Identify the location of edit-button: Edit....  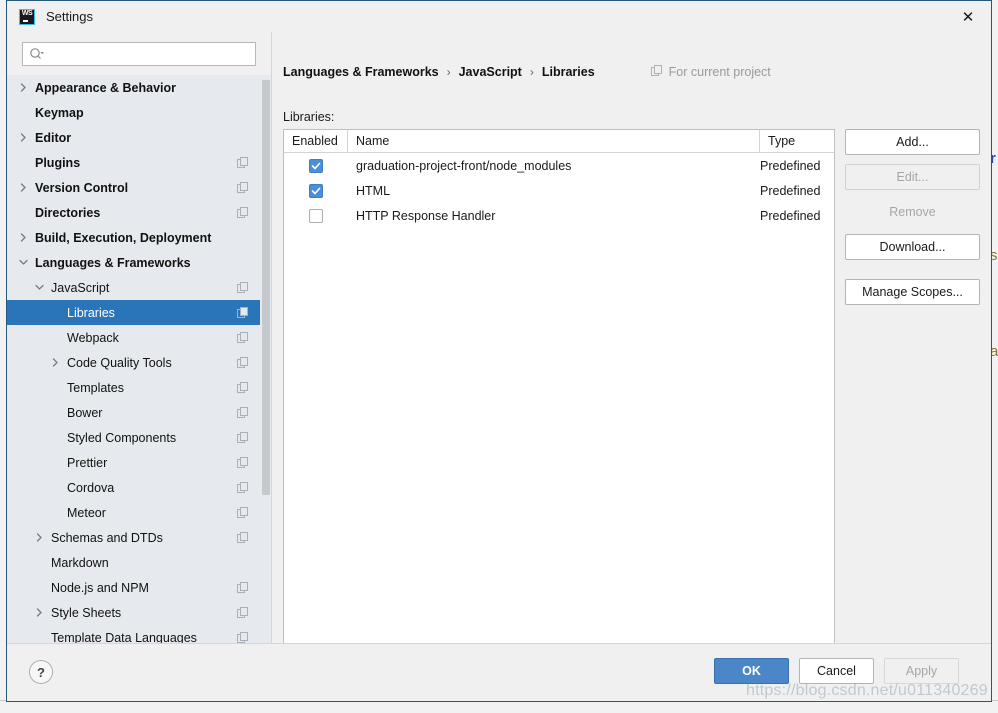
(912, 177).